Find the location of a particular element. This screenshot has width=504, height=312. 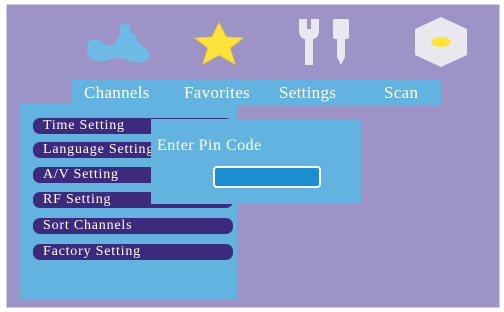

tab-channels: Channels is located at coordinates (117, 93).